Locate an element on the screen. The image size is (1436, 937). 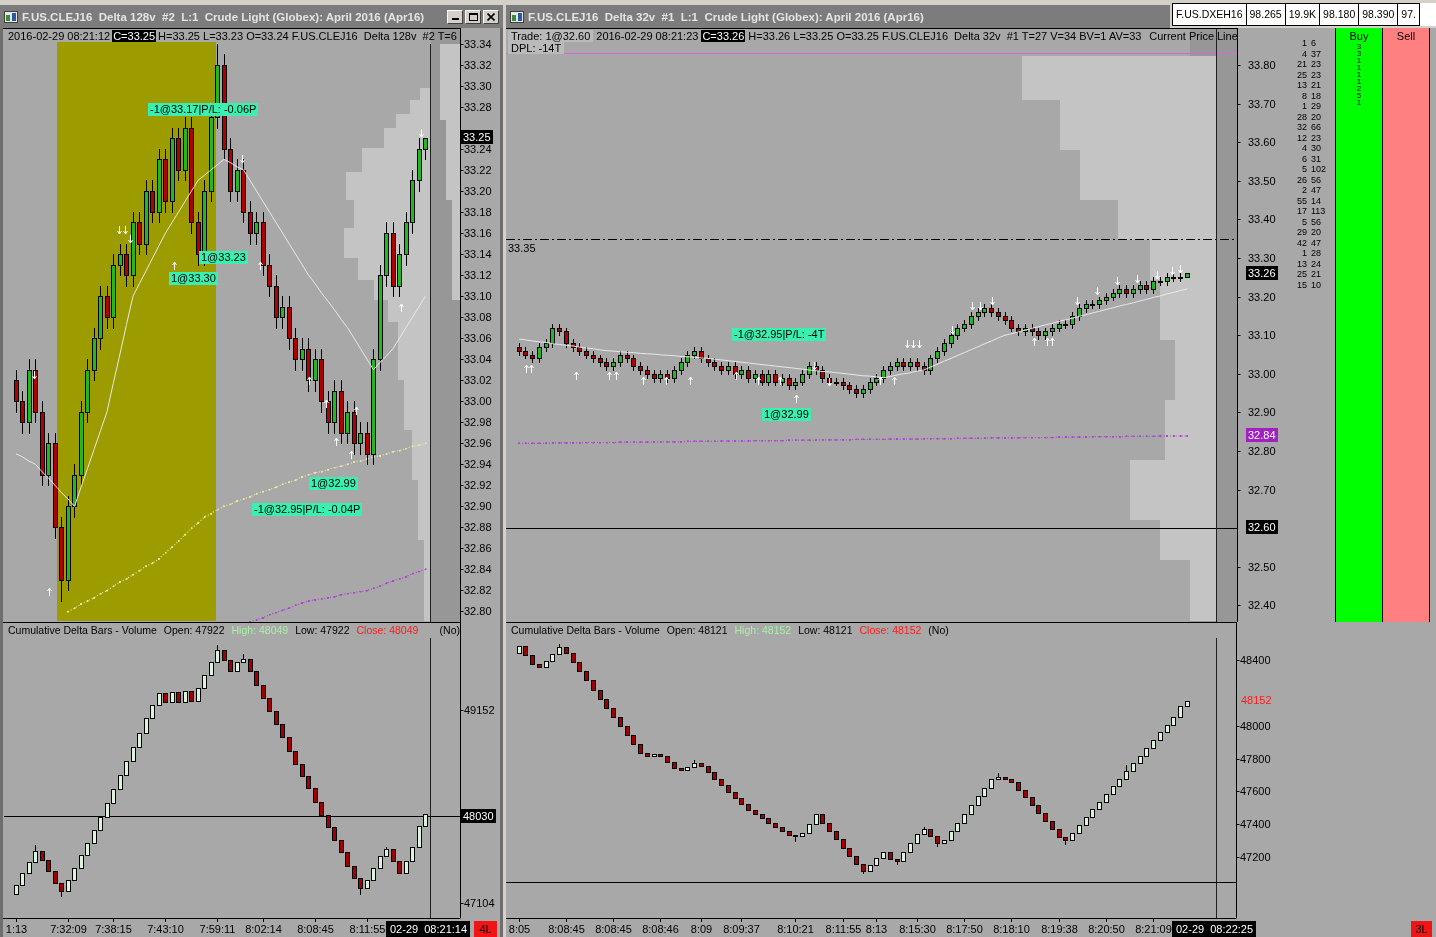
minimize-button is located at coordinates (455, 16).